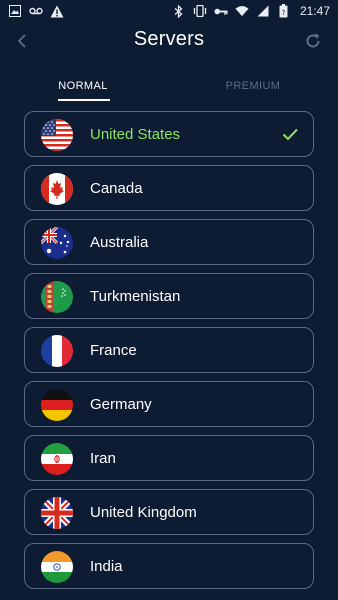 The height and width of the screenshot is (600, 338). Describe the element at coordinates (57, 351) in the screenshot. I see `fr-flag-icon` at that location.